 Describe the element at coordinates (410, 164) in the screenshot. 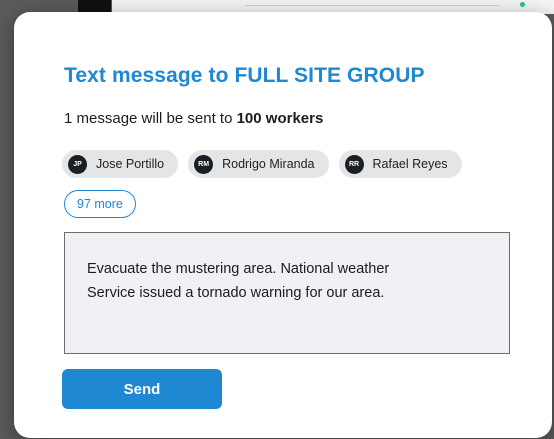

I see `recipient-name: Rafael Reyes` at that location.